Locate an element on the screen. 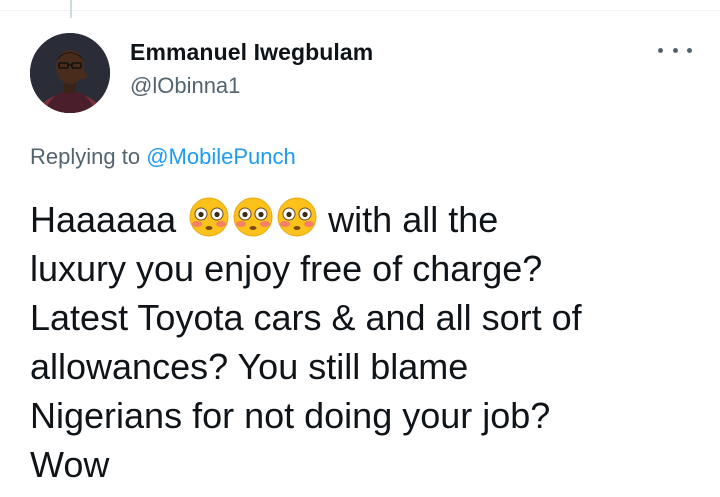 The width and height of the screenshot is (720, 497). tweet-text-line: Haaaaaa with all the is located at coordinates (365, 219).